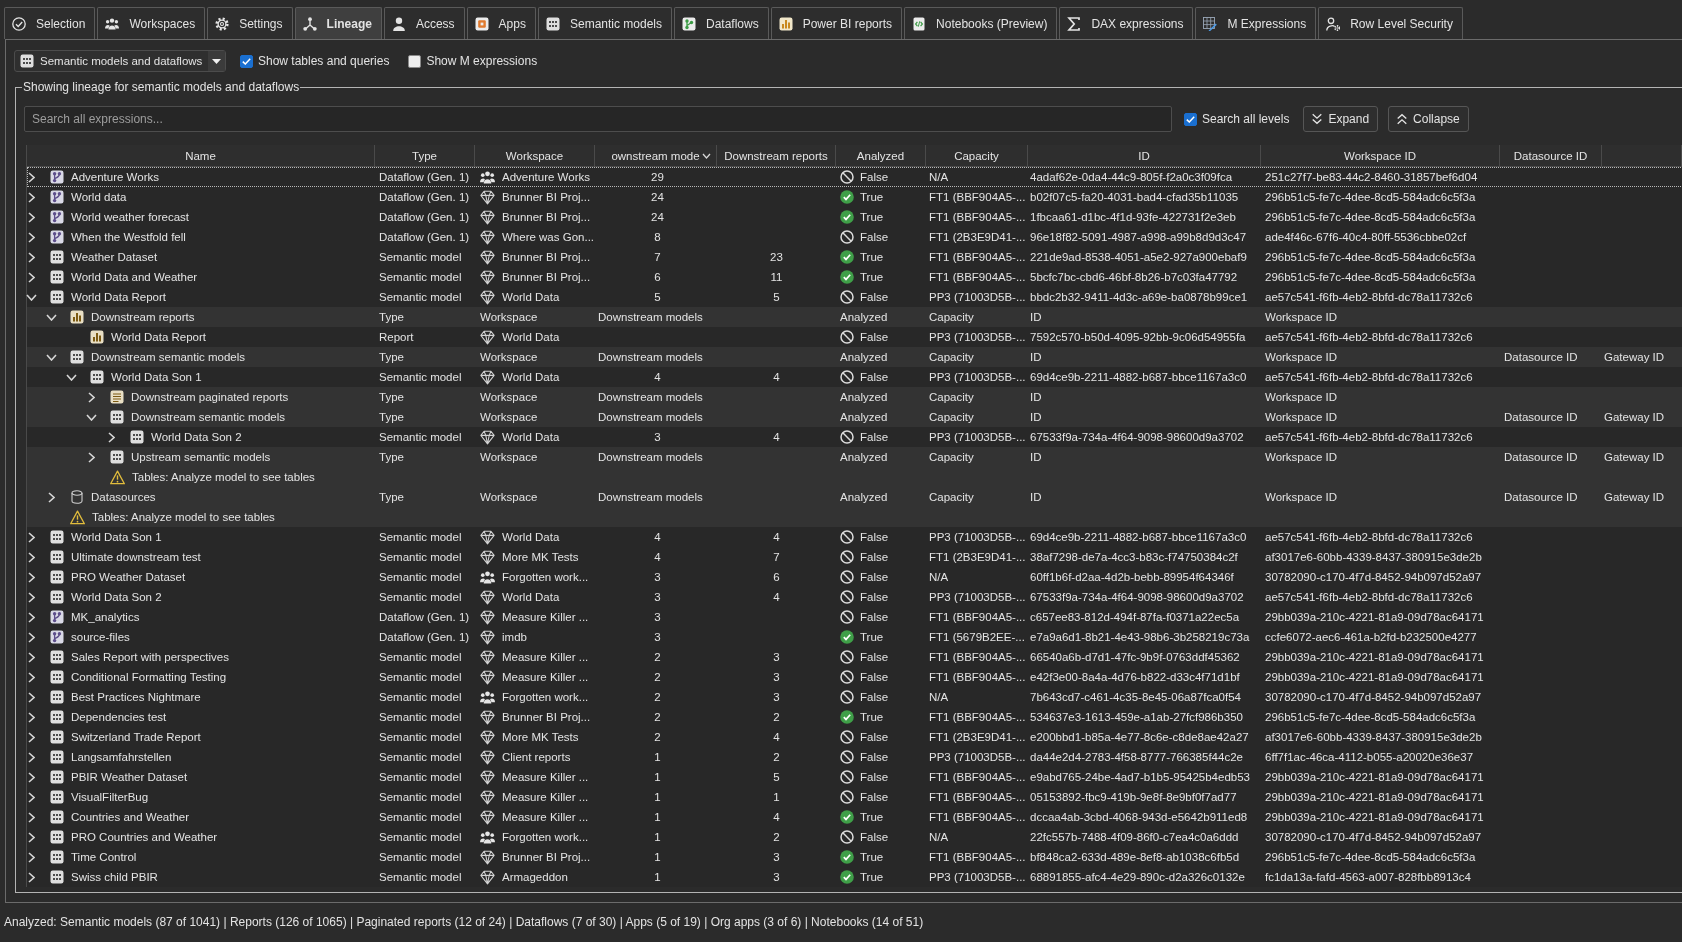  Describe the element at coordinates (200, 155) in the screenshot. I see `column-header: Name` at that location.